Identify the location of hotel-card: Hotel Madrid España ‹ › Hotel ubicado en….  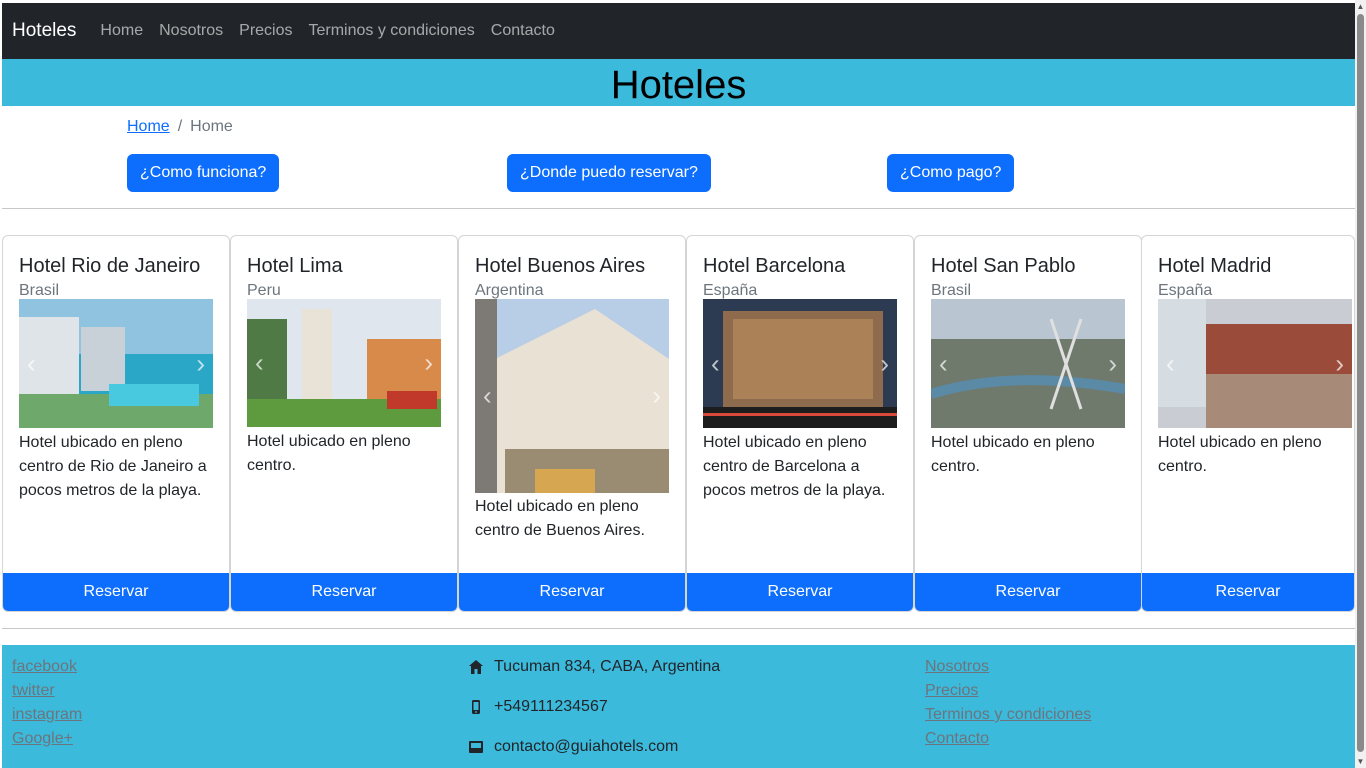
(1248, 423).